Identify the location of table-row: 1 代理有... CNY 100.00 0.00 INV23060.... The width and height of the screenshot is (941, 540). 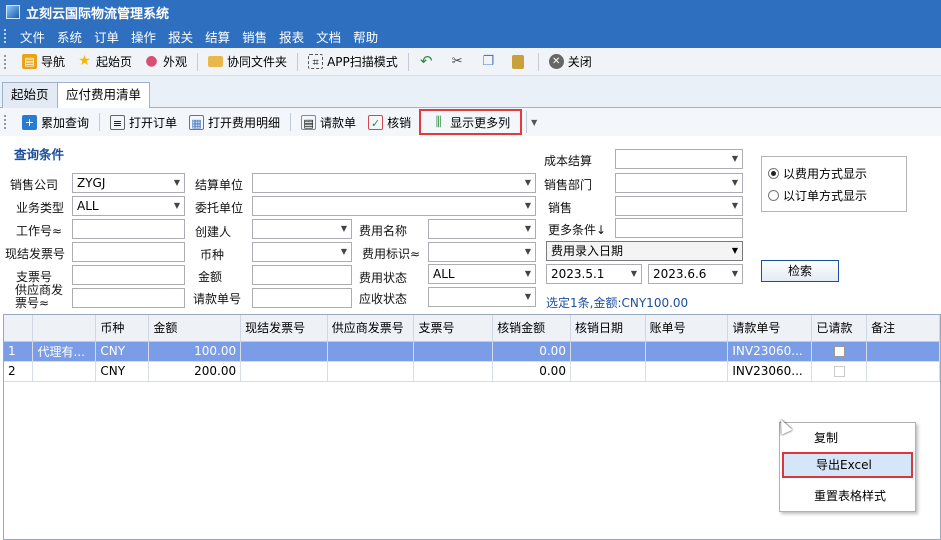
(472, 351).